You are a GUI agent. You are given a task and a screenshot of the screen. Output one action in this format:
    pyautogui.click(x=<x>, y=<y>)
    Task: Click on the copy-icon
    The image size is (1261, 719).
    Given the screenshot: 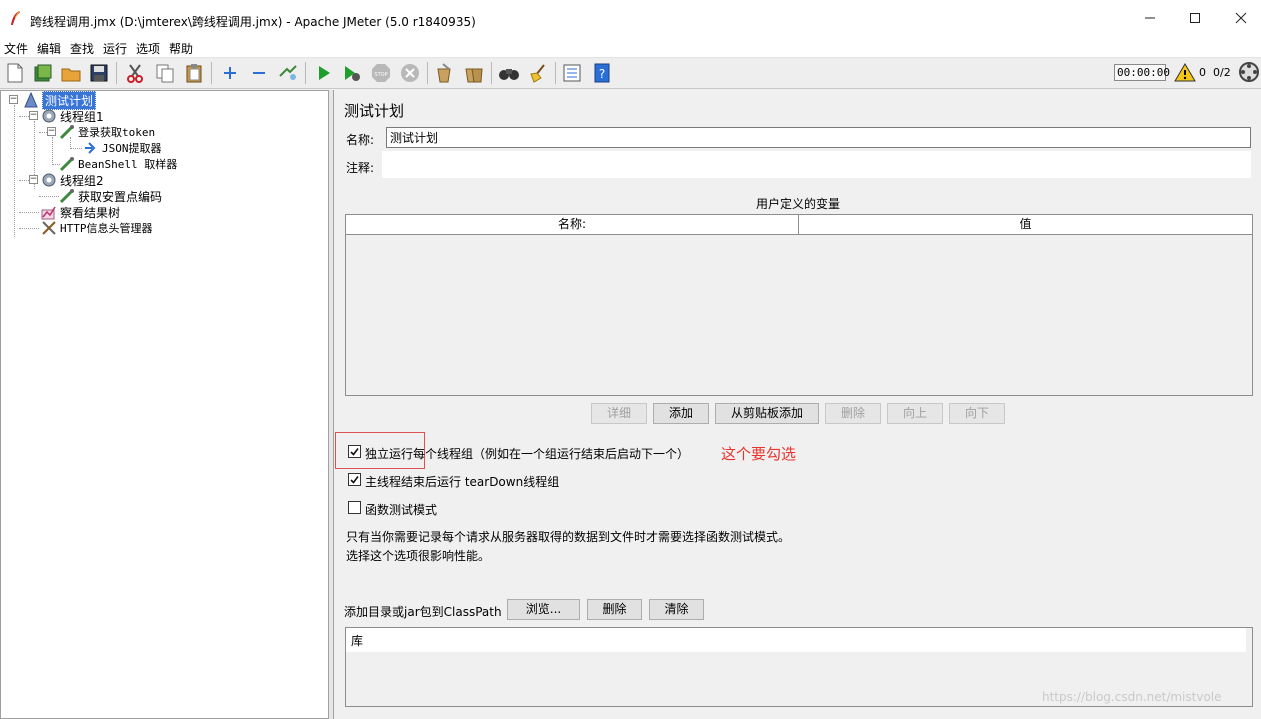 What is the action you would take?
    pyautogui.click(x=165, y=73)
    